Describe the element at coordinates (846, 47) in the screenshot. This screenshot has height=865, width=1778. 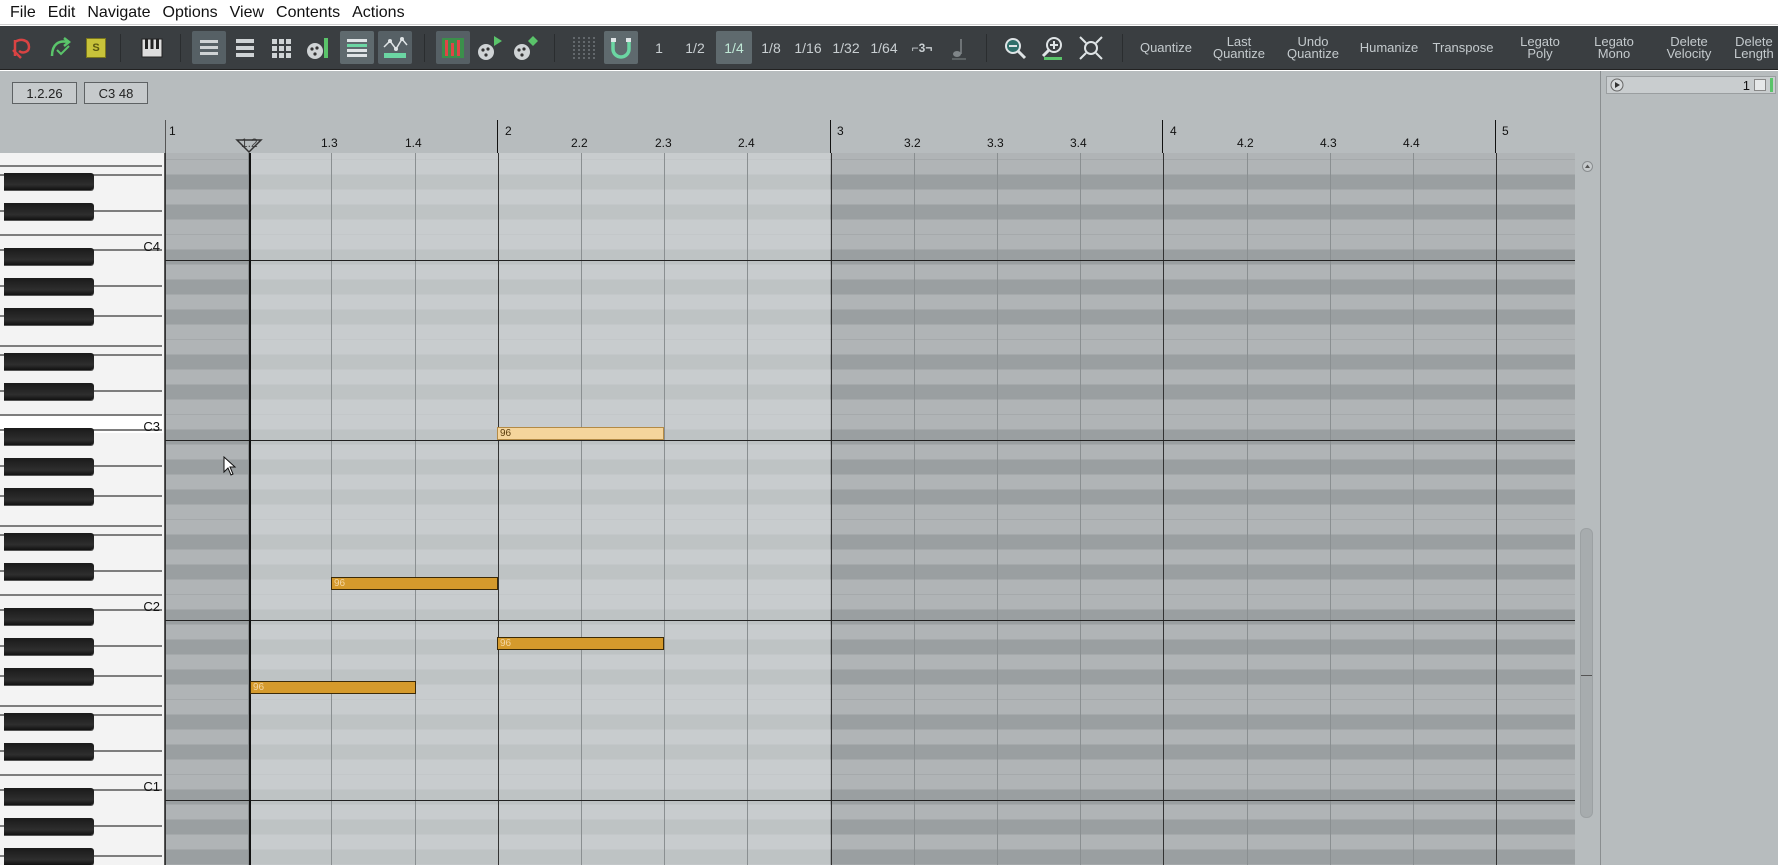
I see `grid-1-32: 1/32` at that location.